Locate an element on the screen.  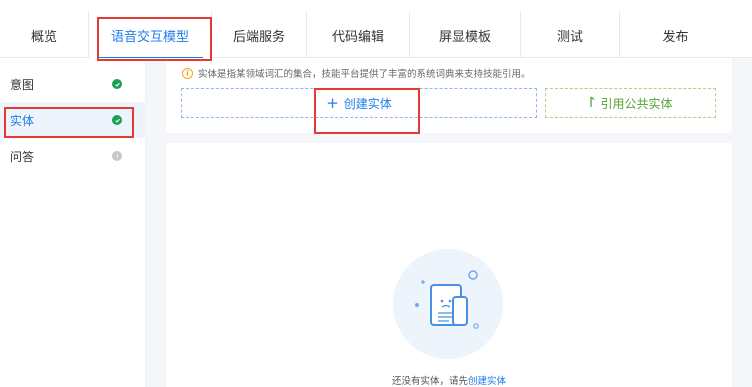
empty-document-illustration is located at coordinates (448, 304).